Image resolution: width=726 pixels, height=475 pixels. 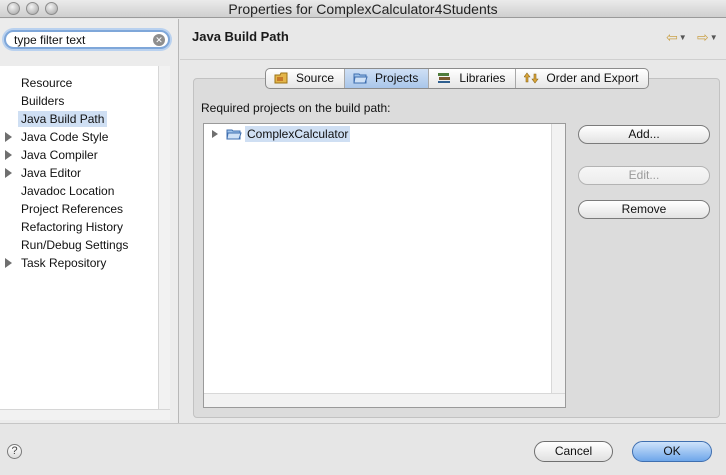 I want to click on header-divider, so click(x=453, y=59).